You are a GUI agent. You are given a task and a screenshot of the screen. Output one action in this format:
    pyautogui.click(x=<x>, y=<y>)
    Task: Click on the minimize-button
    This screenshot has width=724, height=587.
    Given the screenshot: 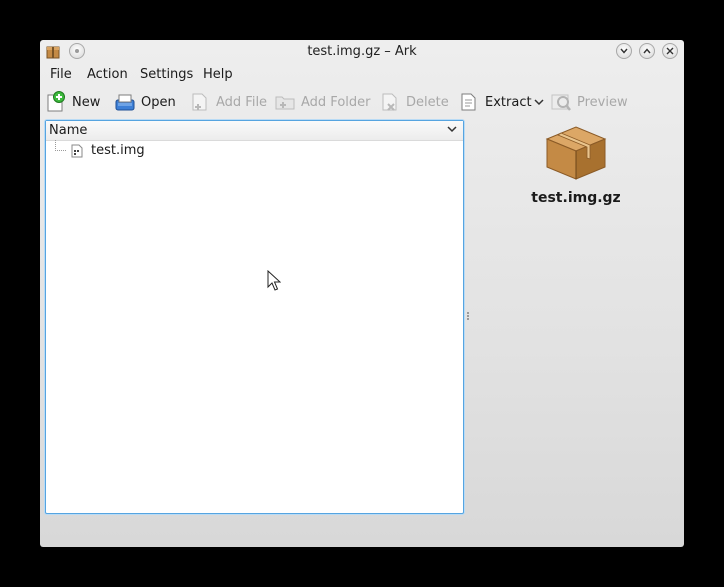 What is the action you would take?
    pyautogui.click(x=624, y=51)
    